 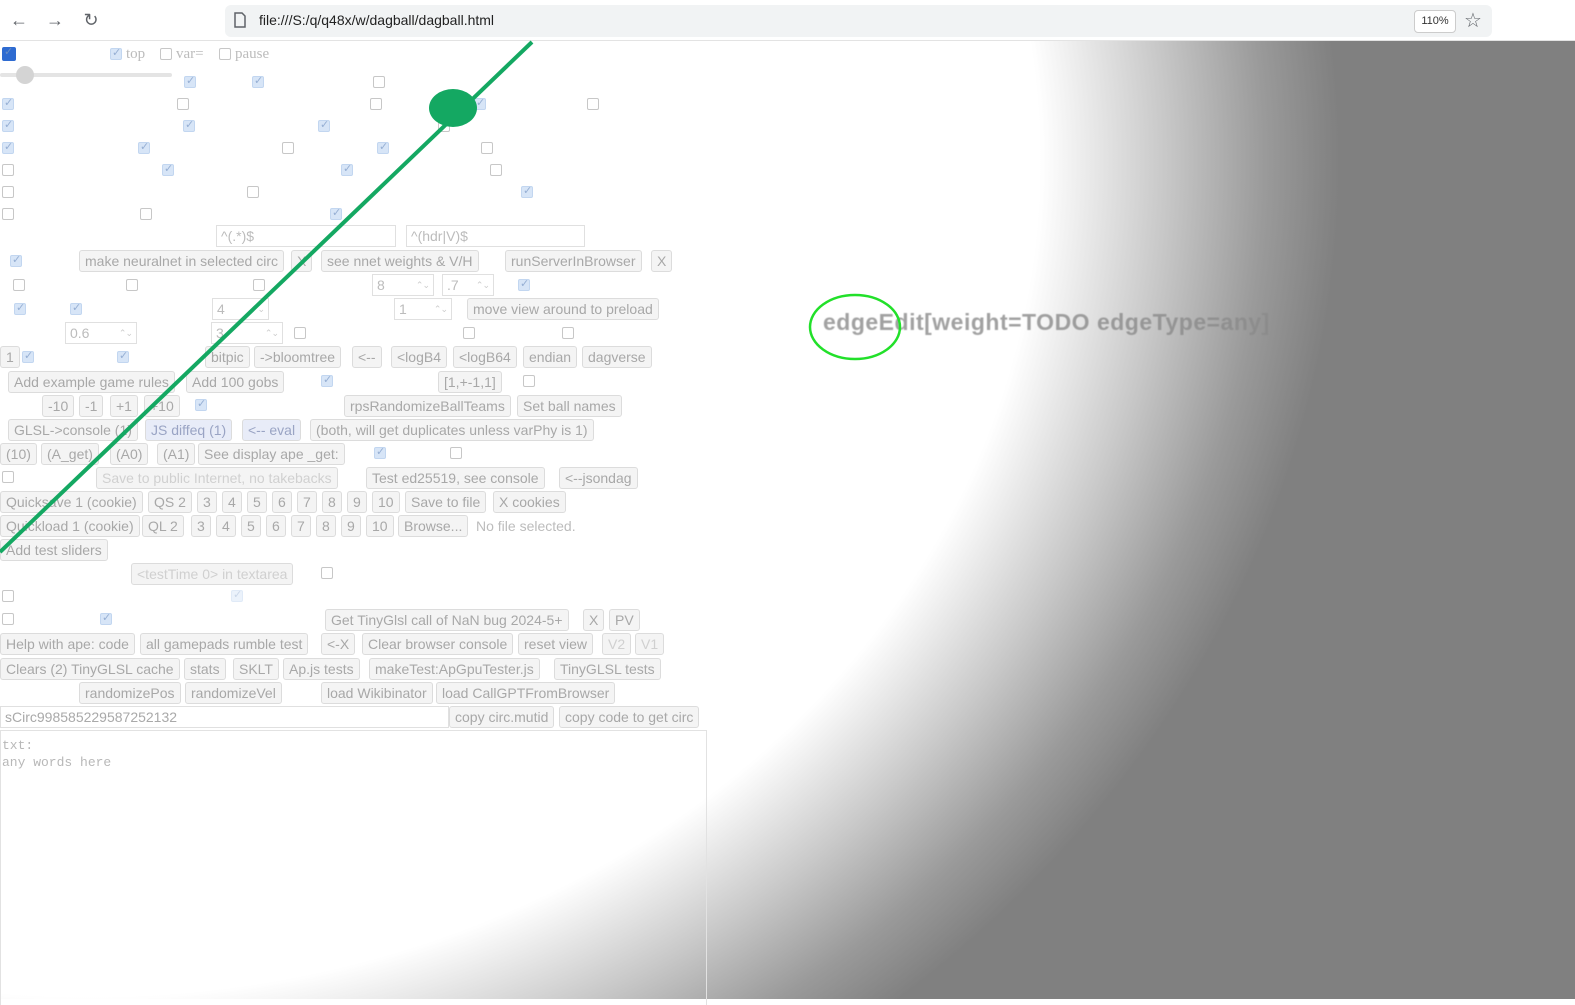 What do you see at coordinates (207, 502) in the screenshot?
I see `quicksave-slot-3-button: 3` at bounding box center [207, 502].